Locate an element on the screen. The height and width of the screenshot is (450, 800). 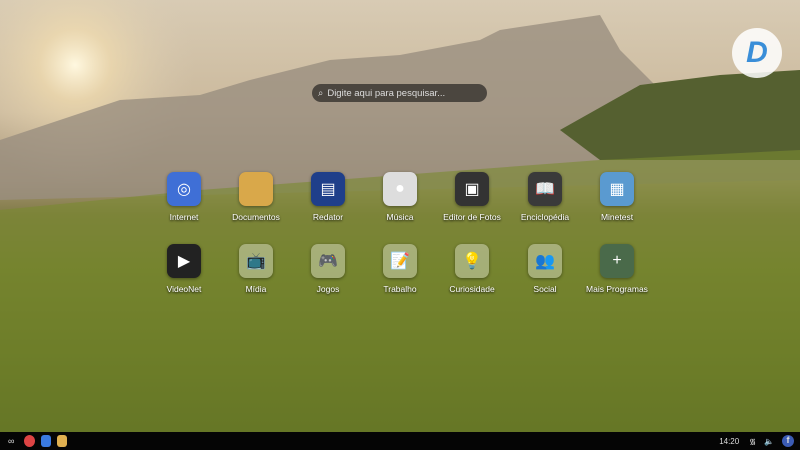
writer-icon: ▤ is located at coordinates (328, 189).